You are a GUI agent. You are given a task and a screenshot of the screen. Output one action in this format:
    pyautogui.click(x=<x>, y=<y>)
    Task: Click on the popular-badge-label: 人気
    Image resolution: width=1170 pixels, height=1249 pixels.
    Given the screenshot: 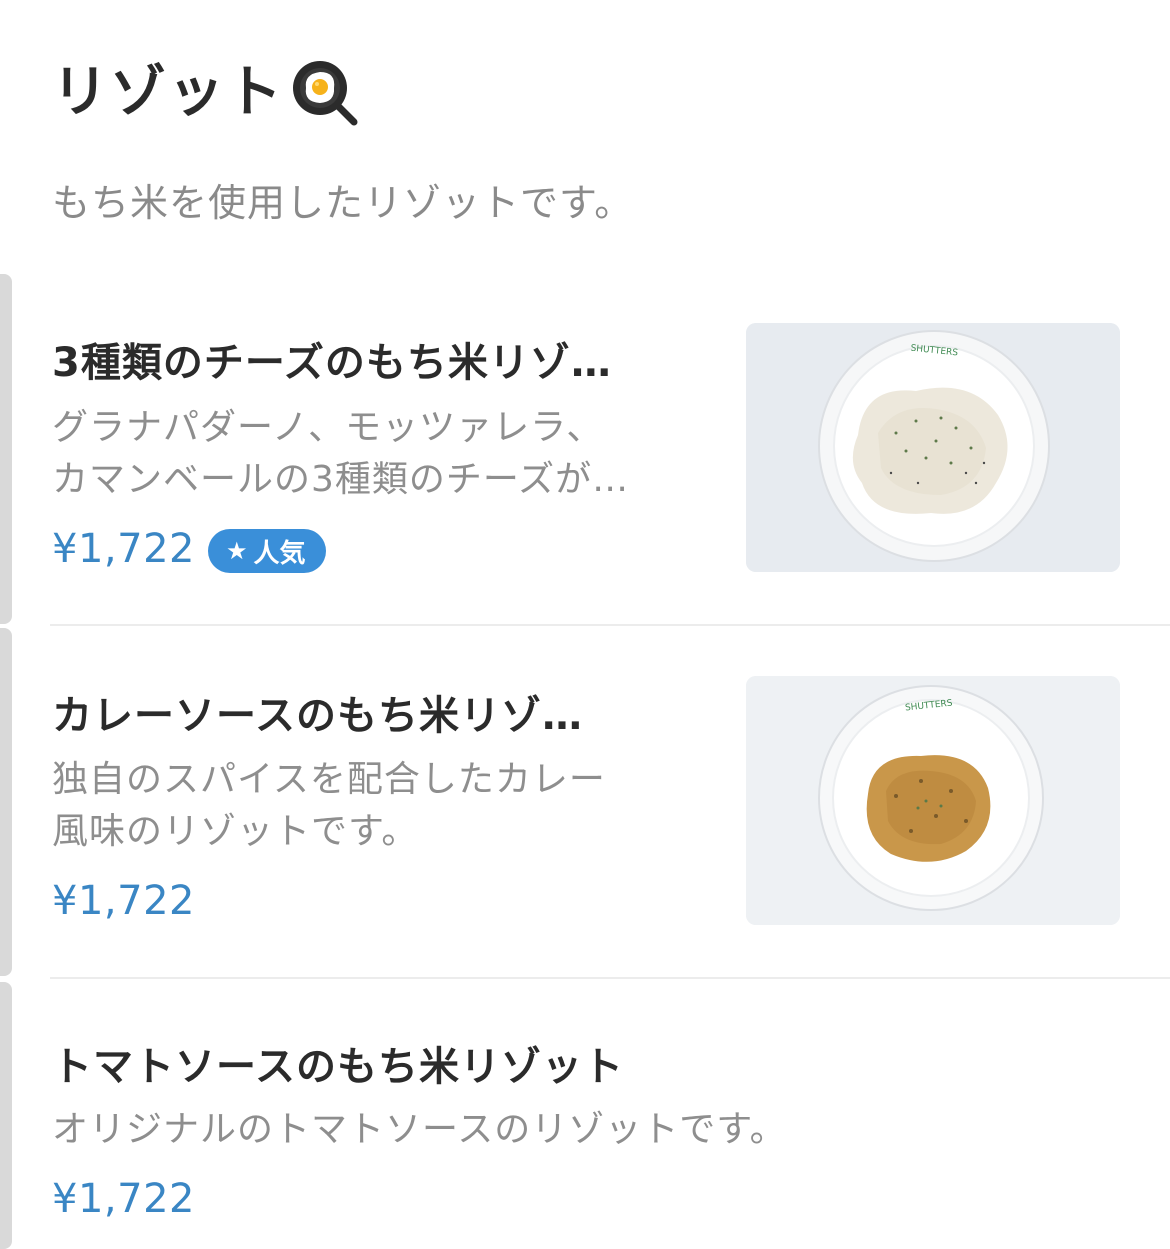 What is the action you would take?
    pyautogui.click(x=279, y=553)
    